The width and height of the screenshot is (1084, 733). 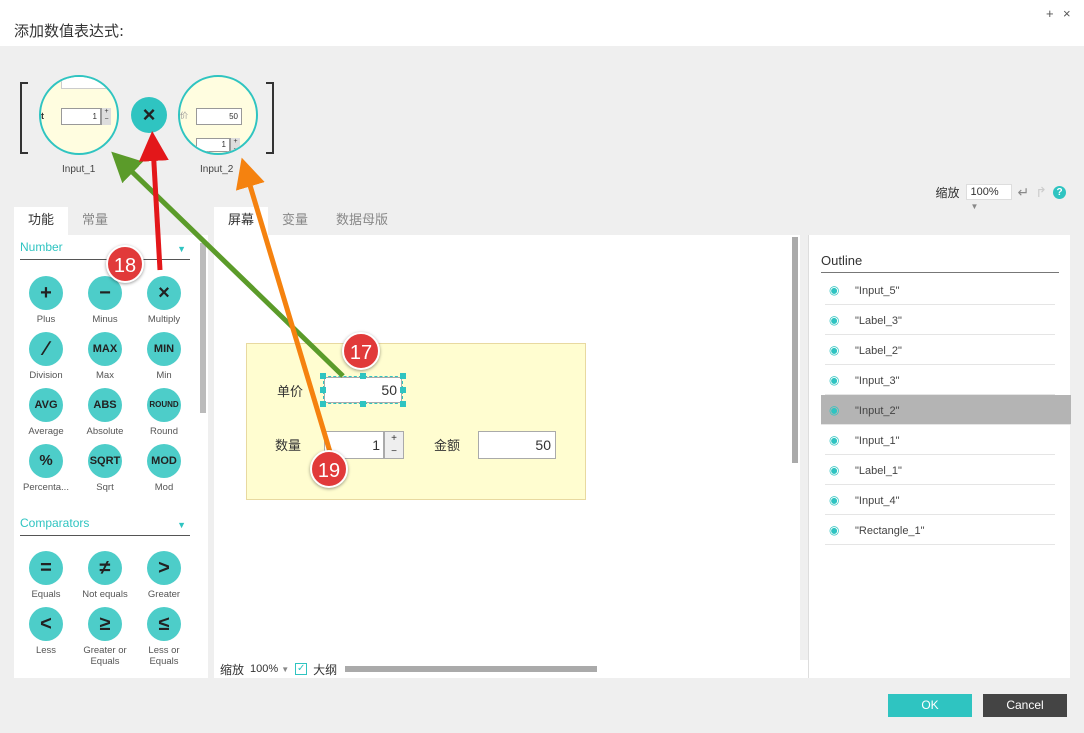 I want to click on section-comparators: Comparators ▼, so click(x=105, y=526).